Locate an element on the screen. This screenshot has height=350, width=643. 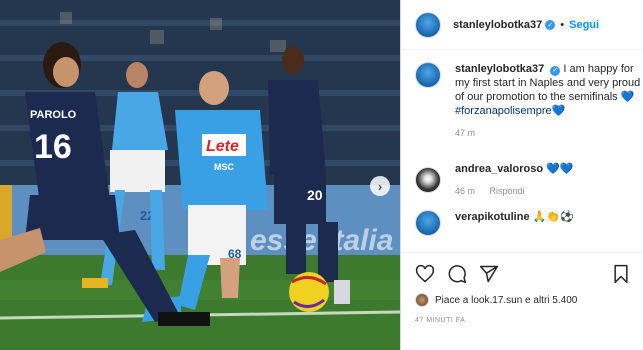
author-username: stanleylobotka37 is located at coordinates (497, 25).